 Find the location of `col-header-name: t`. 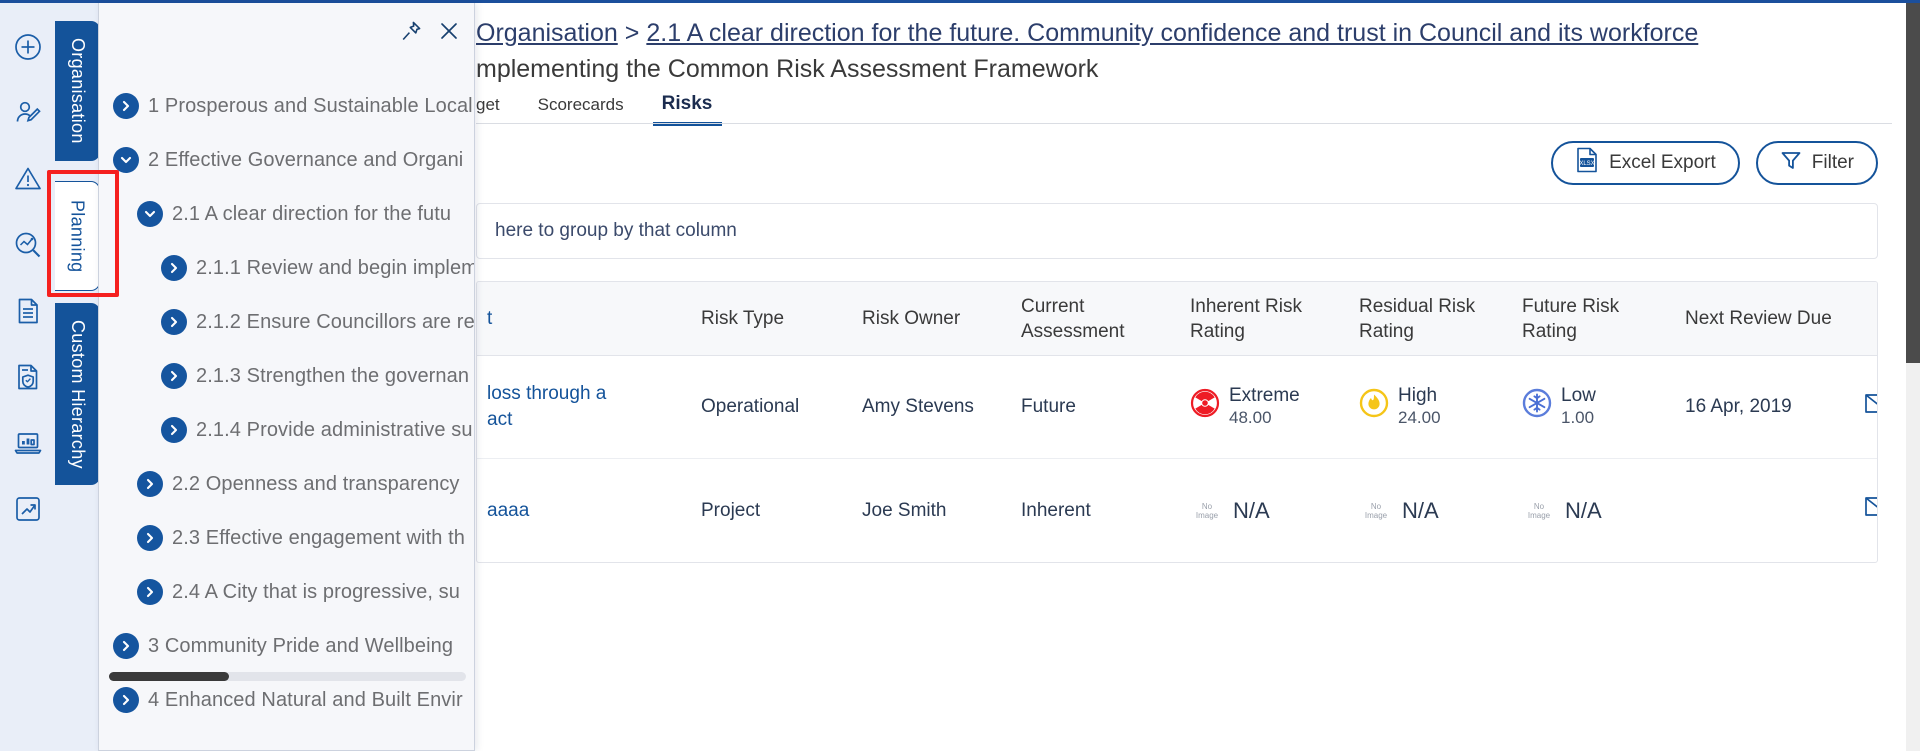

col-header-name: t is located at coordinates (584, 318).